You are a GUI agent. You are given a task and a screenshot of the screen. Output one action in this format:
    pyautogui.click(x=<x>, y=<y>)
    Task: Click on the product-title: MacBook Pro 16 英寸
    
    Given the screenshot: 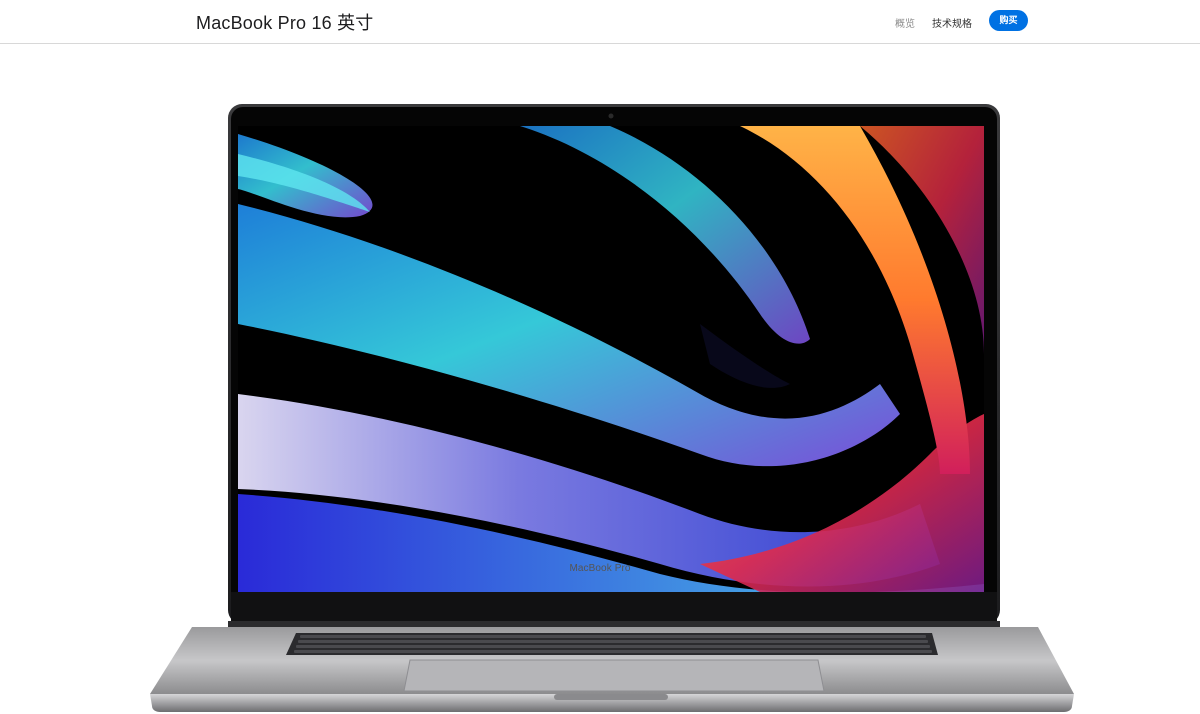 What is the action you would take?
    pyautogui.click(x=284, y=22)
    